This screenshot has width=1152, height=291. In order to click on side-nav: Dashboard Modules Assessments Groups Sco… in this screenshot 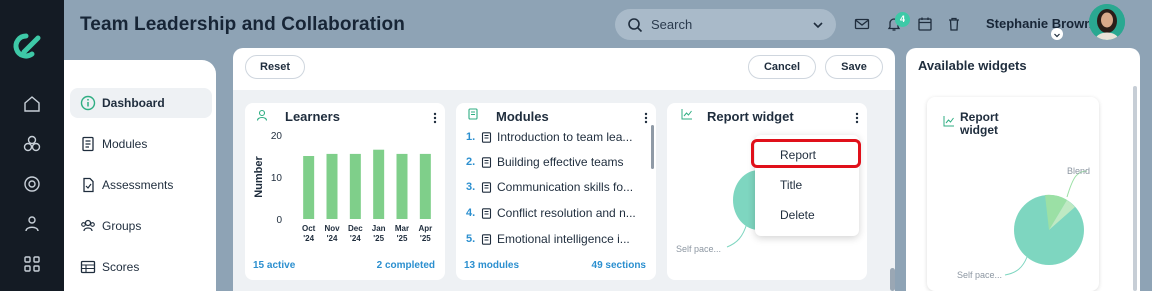, I will do `click(140, 175)`.